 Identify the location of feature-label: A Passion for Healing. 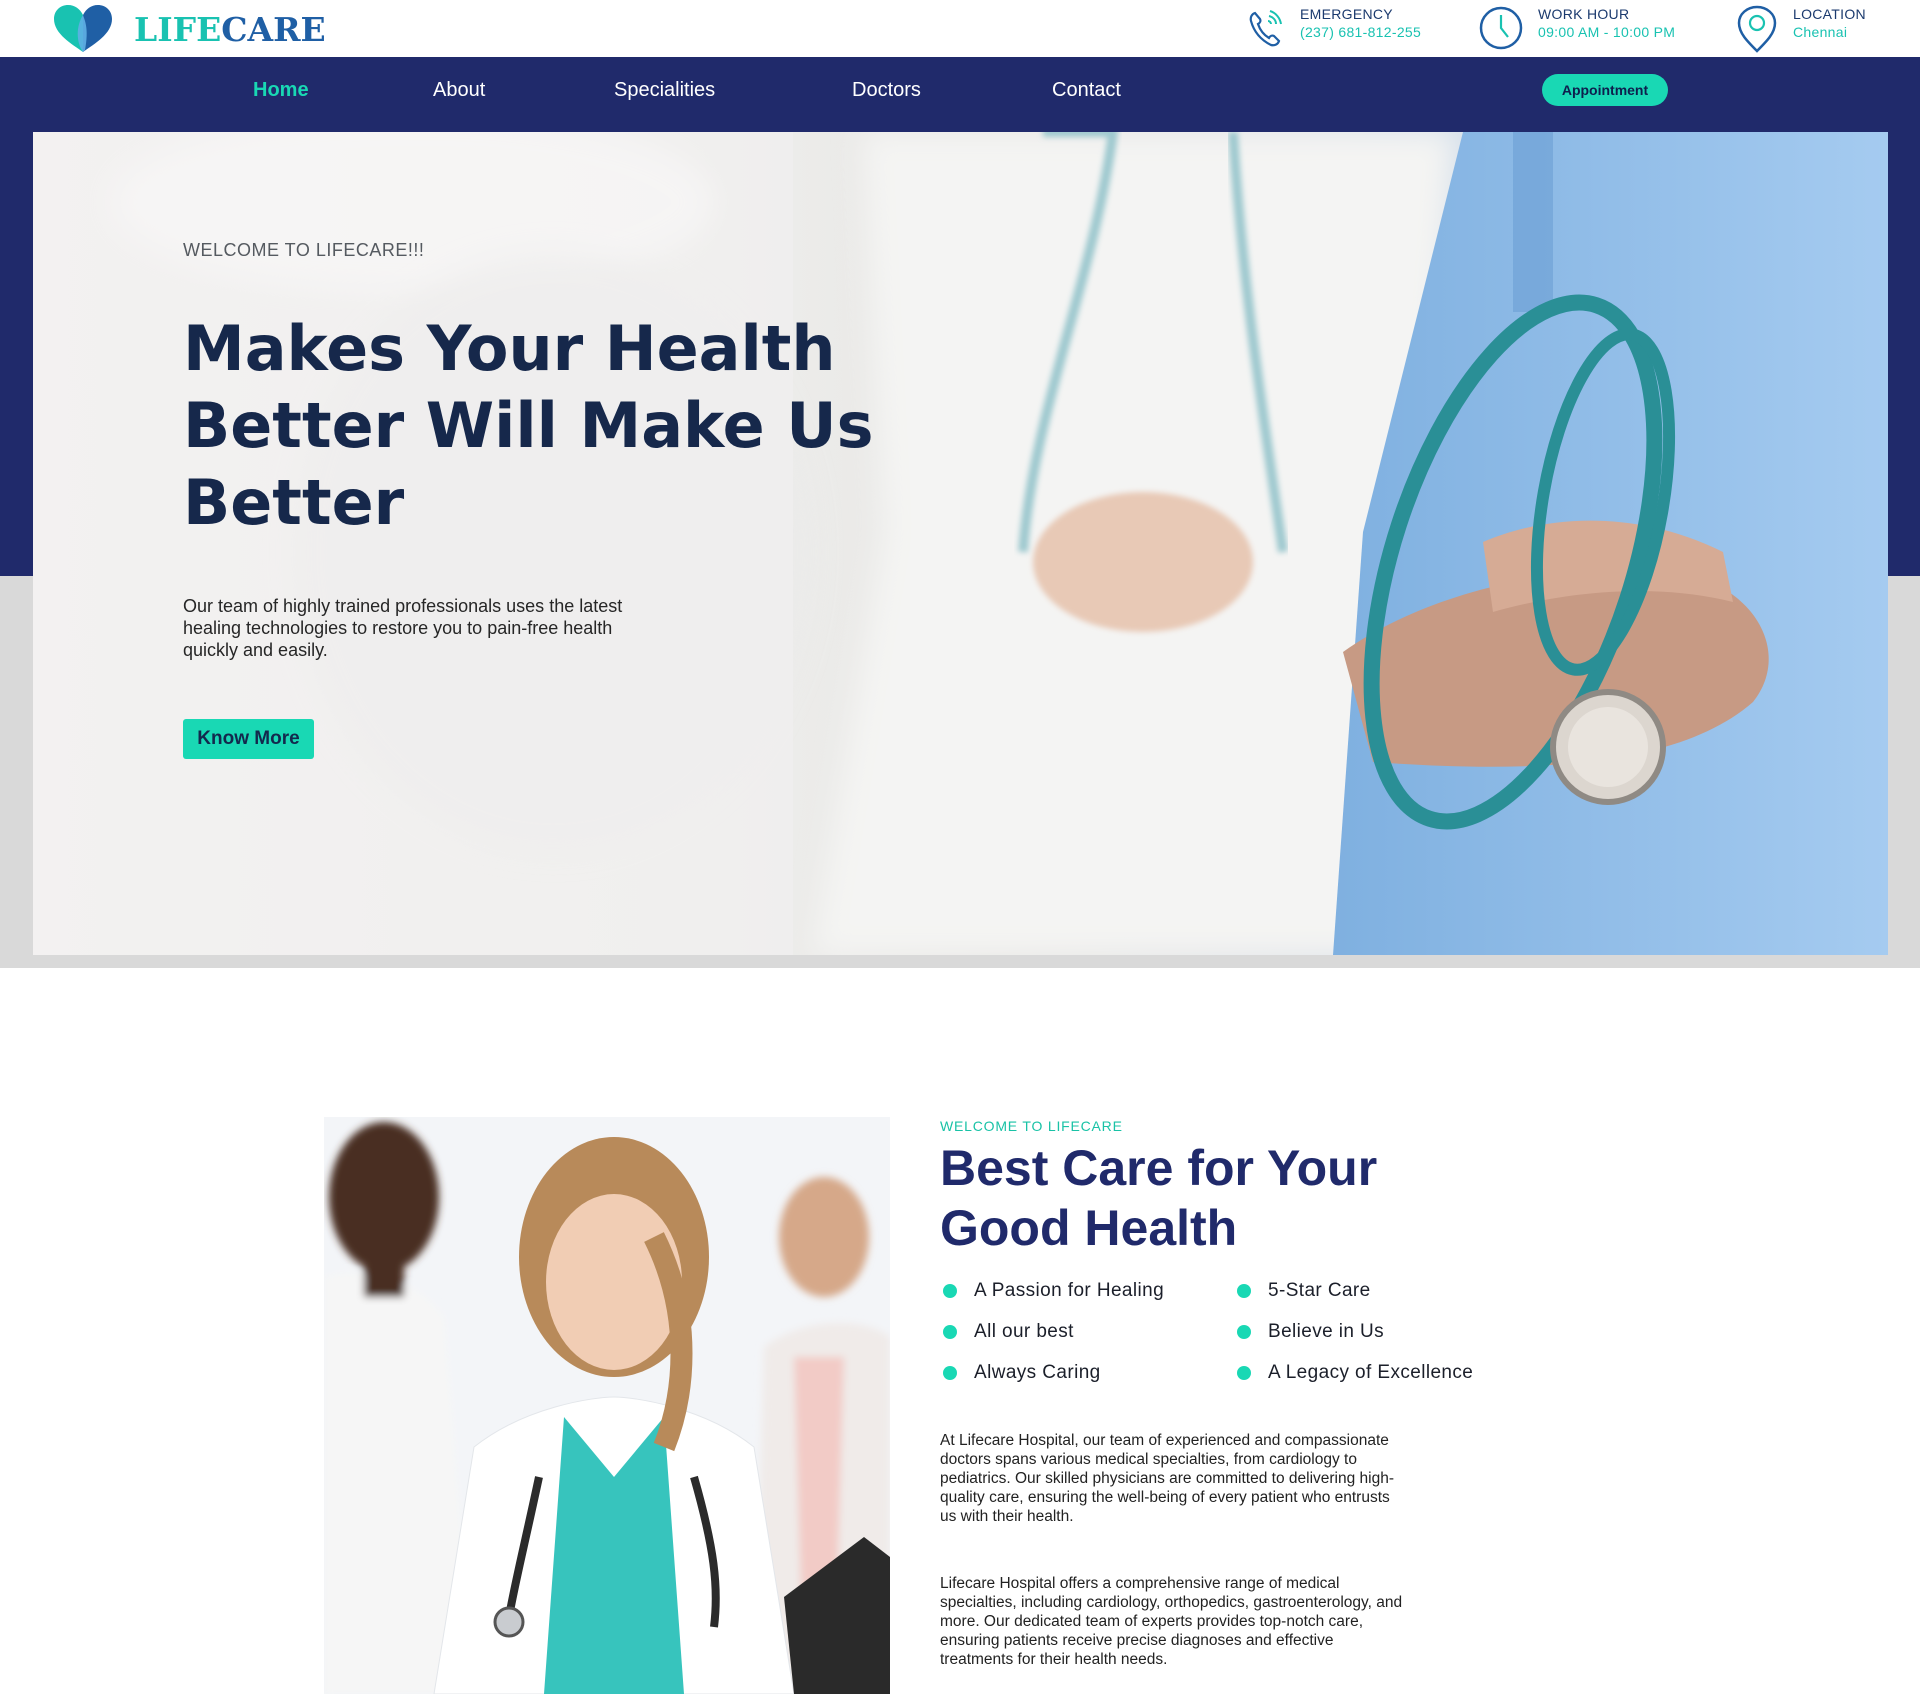
(1069, 1290).